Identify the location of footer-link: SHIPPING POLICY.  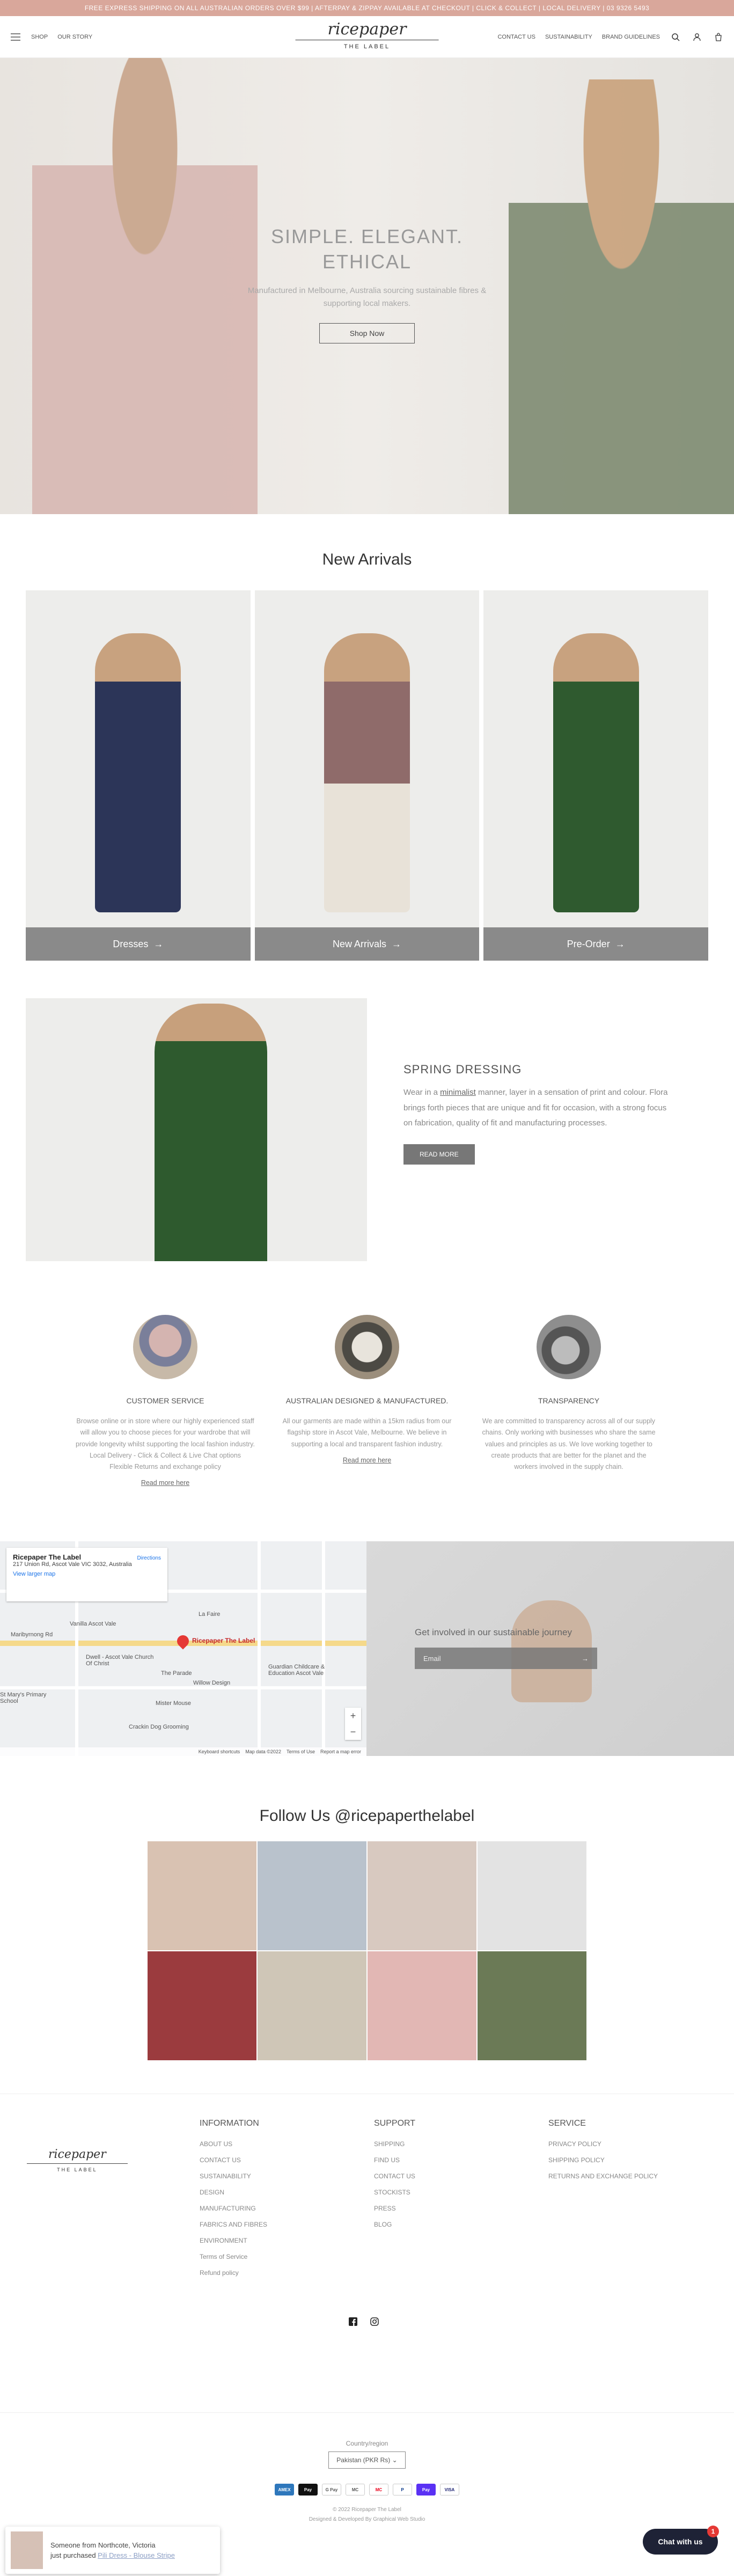
(635, 2160).